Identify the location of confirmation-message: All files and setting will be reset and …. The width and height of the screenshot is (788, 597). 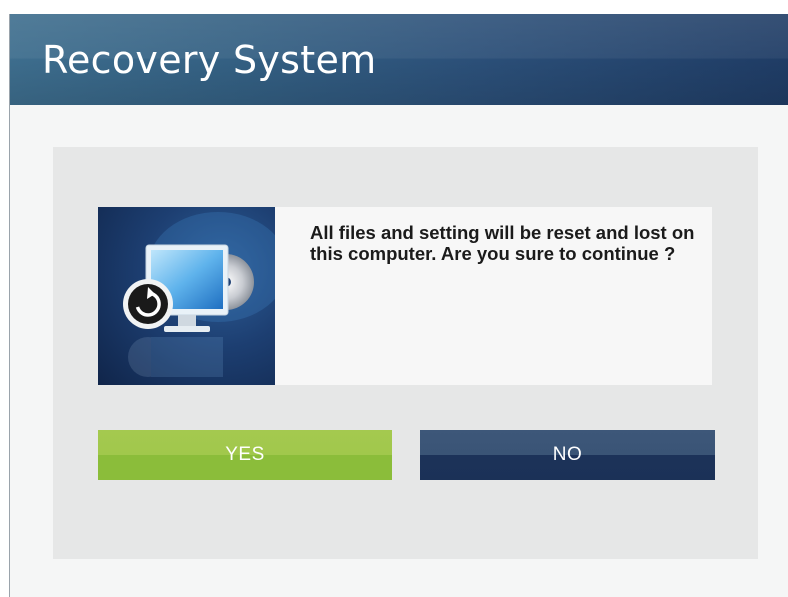
(502, 243).